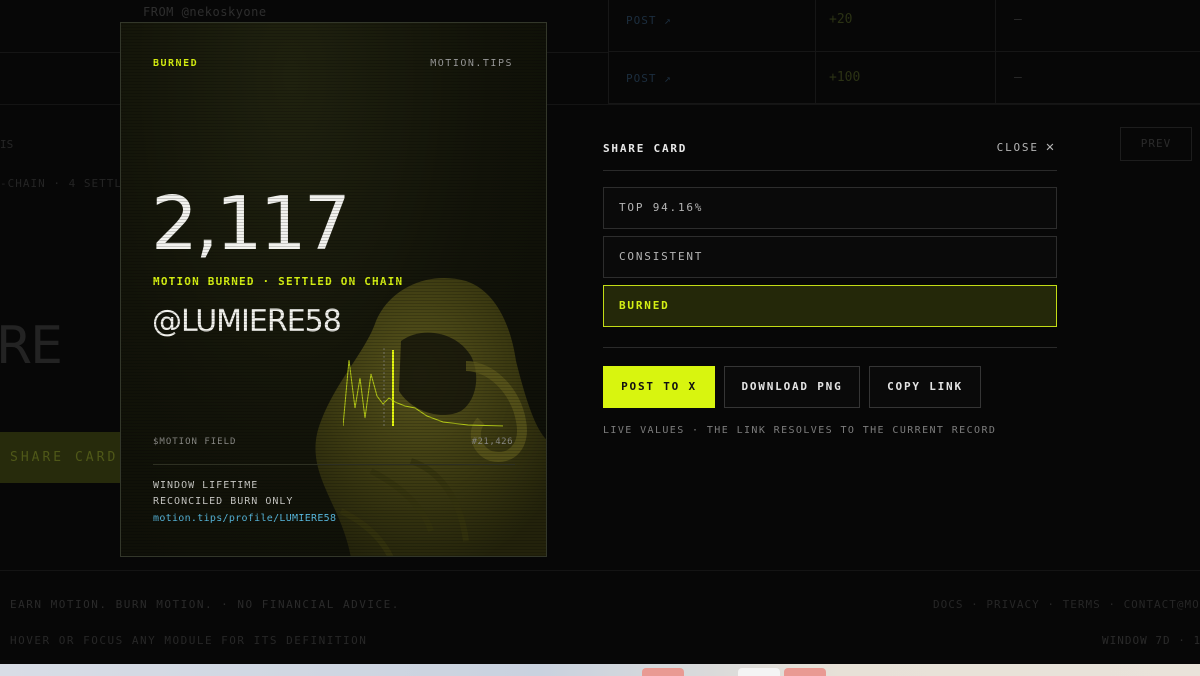 The height and width of the screenshot is (676, 1200). What do you see at coordinates (841, 19) in the screenshot?
I see `bg-row-delta: +20` at bounding box center [841, 19].